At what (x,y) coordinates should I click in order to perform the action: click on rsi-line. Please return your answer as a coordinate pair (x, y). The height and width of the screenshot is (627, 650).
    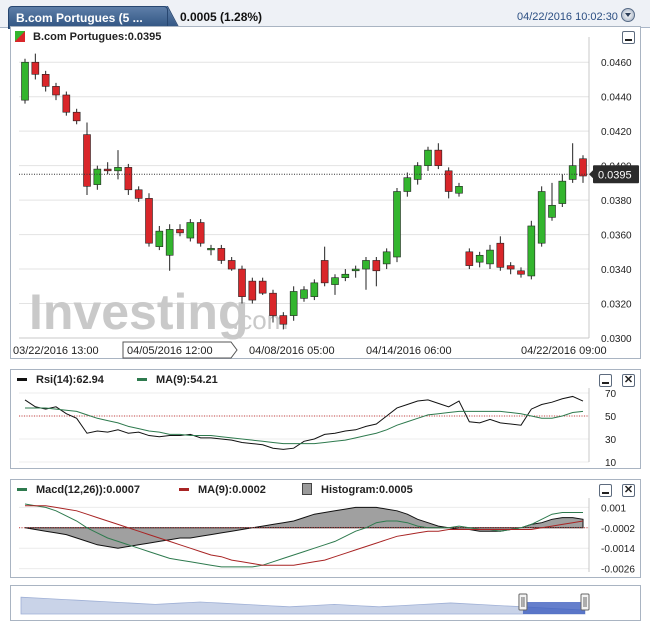
    Looking at the image, I should click on (304, 422).